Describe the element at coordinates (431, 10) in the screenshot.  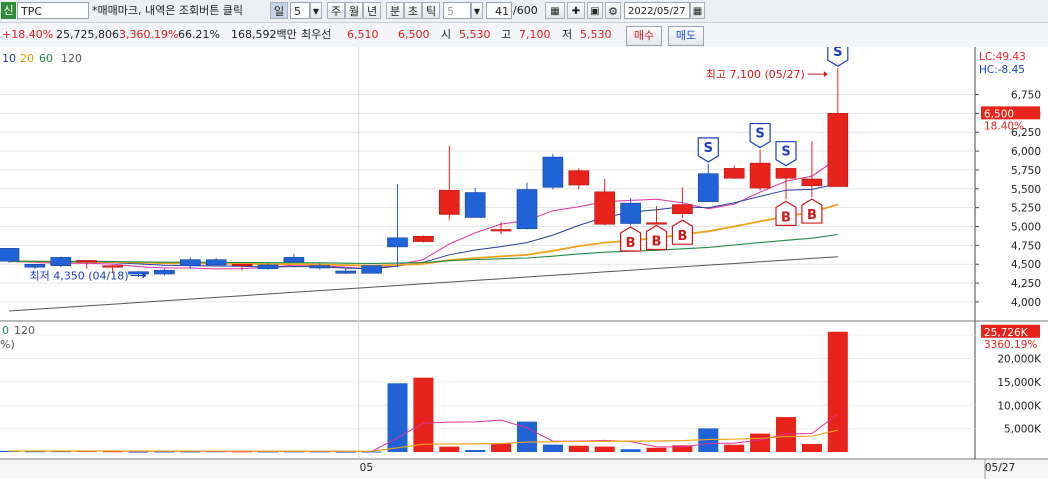
I see `period-tick-tab: 틱` at that location.